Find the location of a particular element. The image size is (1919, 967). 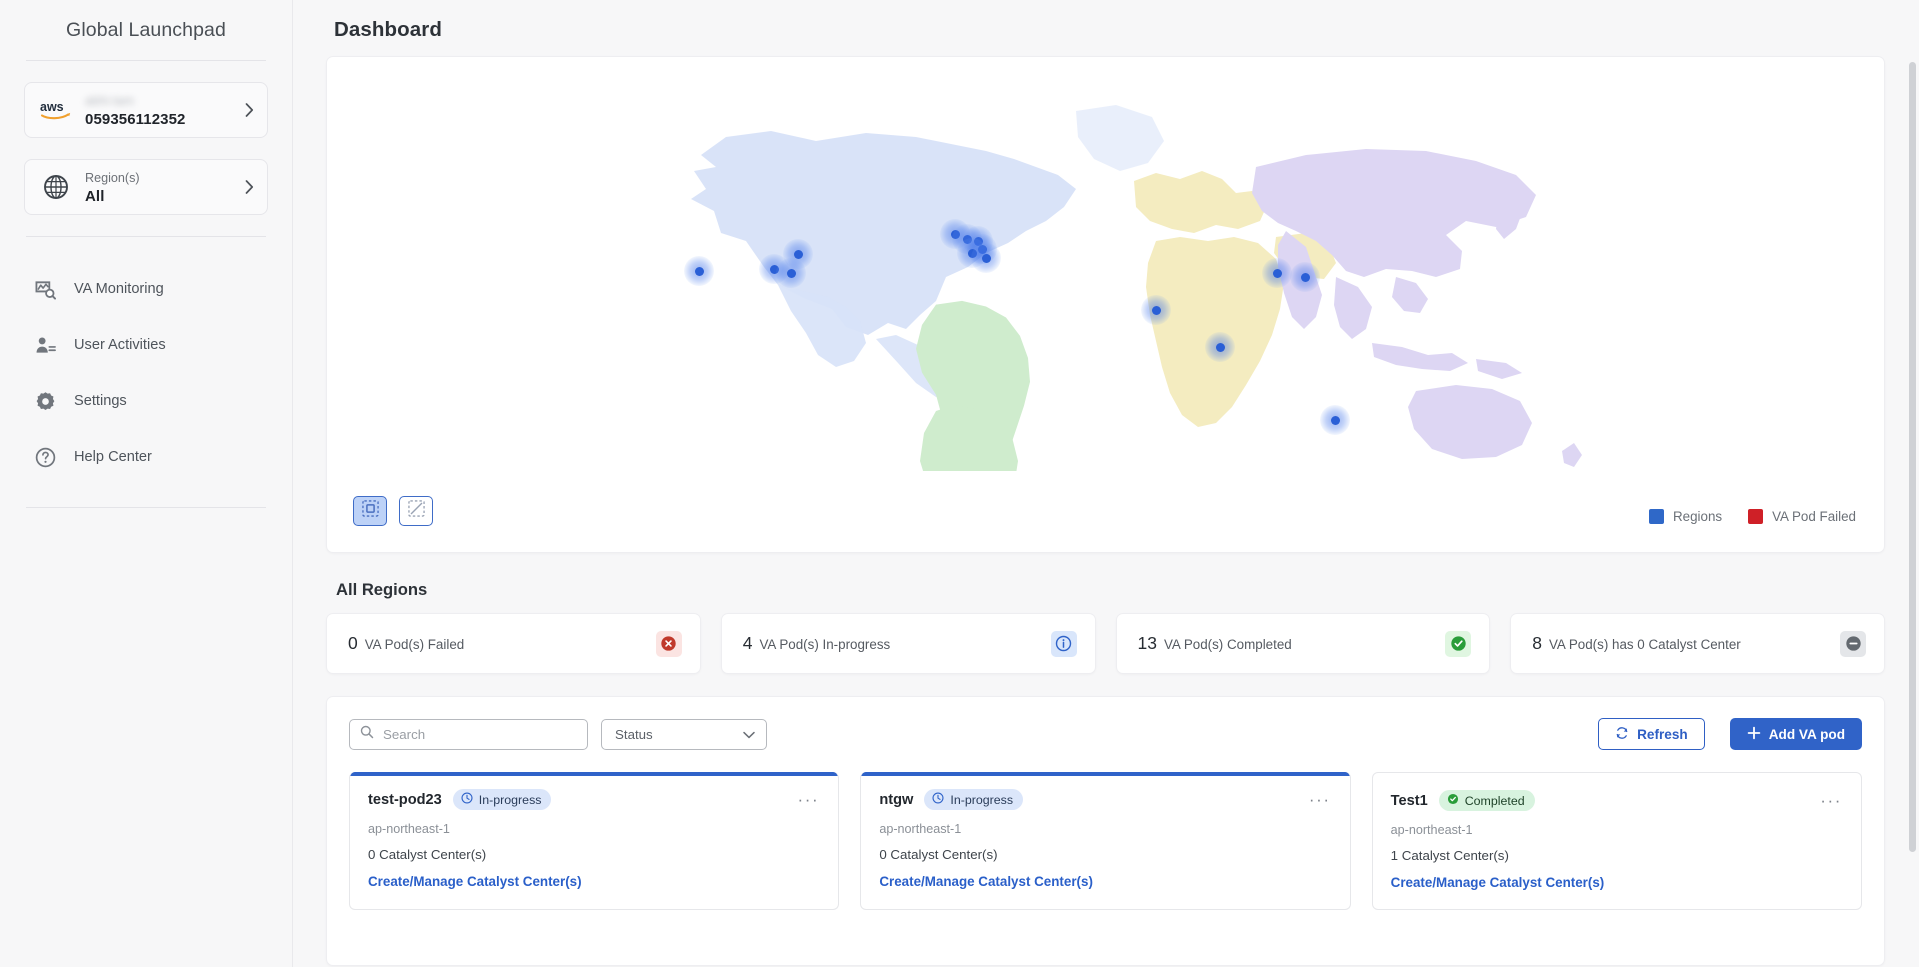

sidebar-item-settings: Settings is located at coordinates (146, 401).